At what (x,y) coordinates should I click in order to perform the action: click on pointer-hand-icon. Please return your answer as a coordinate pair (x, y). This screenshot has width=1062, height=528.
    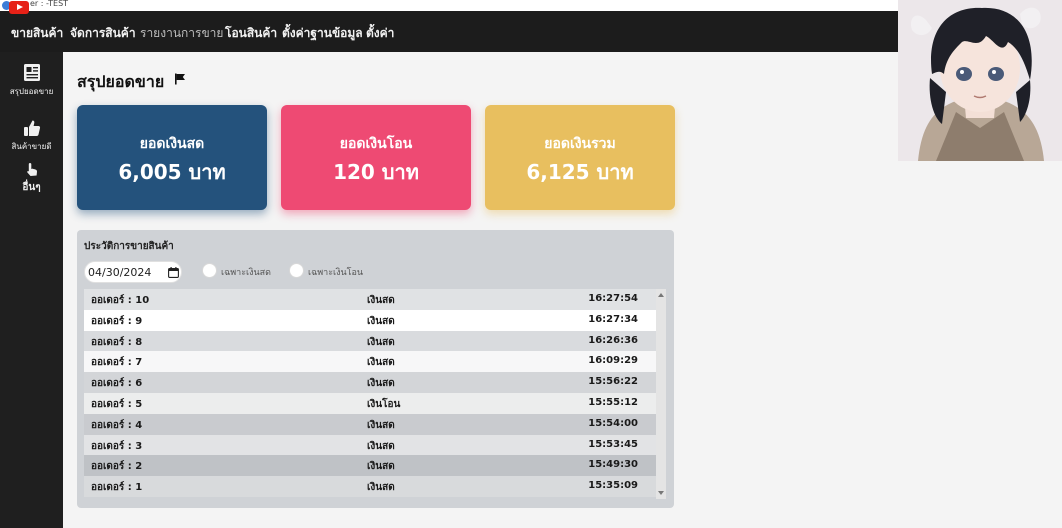
    Looking at the image, I should click on (31, 169).